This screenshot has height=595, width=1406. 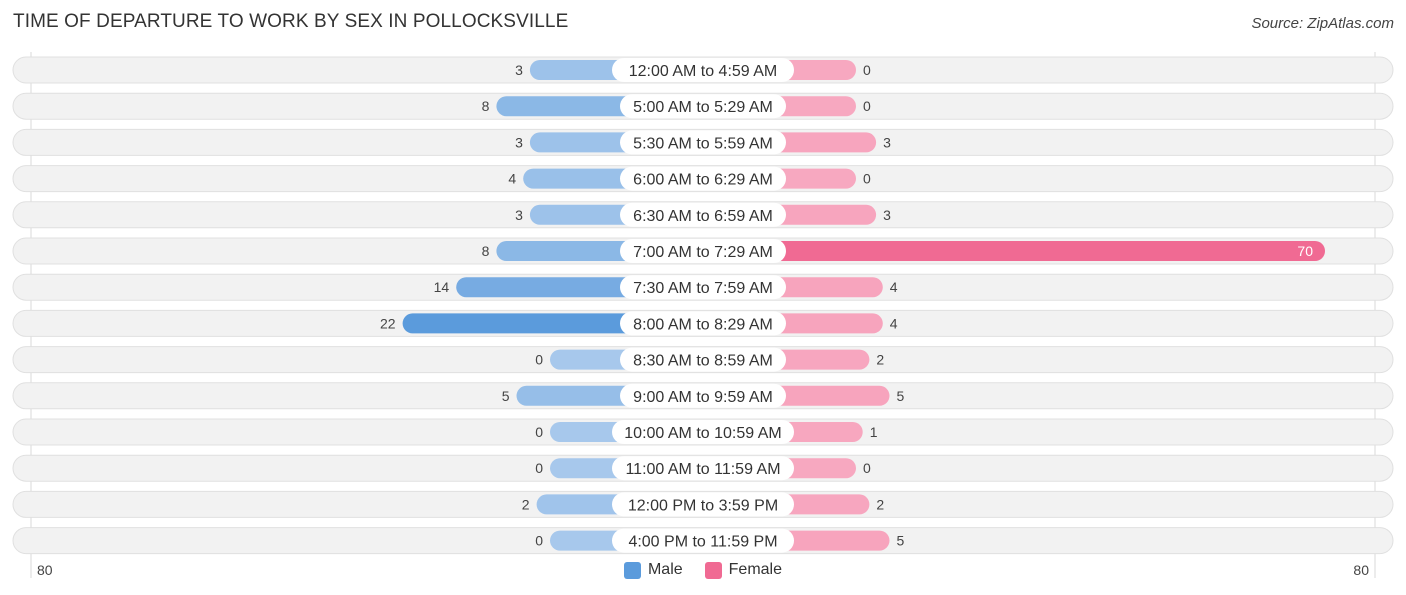 What do you see at coordinates (703, 252) in the screenshot?
I see `category-label: 7:00 AM to 7:29 AM` at bounding box center [703, 252].